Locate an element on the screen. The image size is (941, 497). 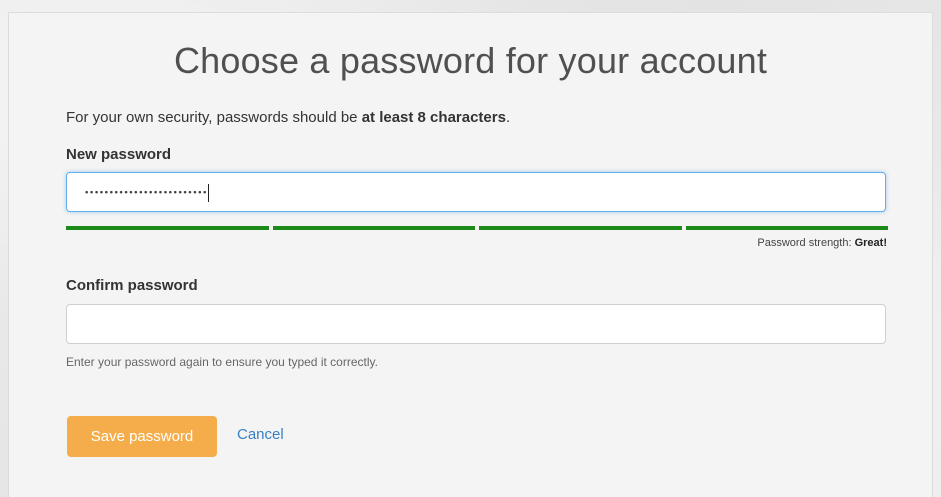
confirm-password-label: Confirm password is located at coordinates (132, 285).